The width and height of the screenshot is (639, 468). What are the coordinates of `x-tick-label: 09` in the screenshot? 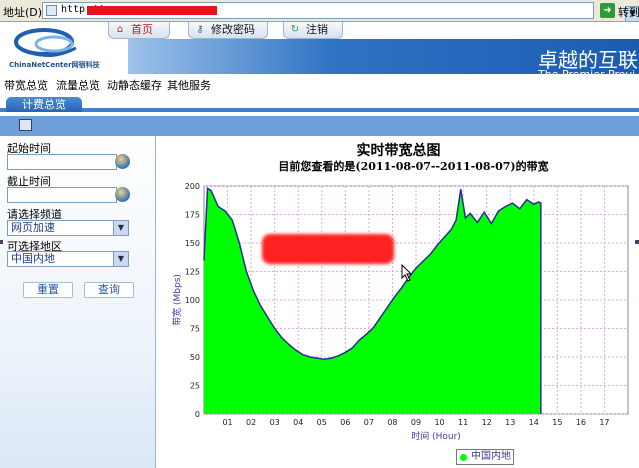 It's located at (416, 422).